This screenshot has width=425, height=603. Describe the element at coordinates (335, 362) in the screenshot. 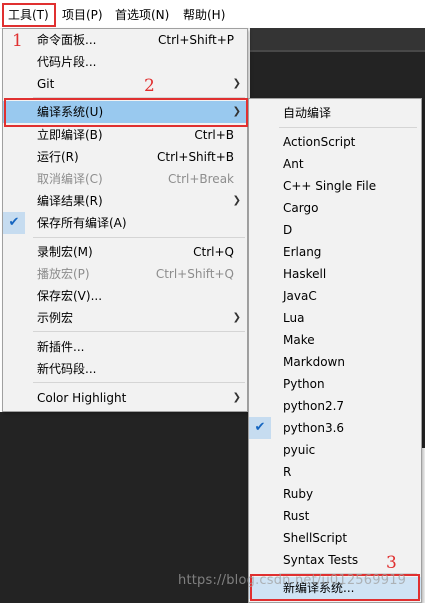

I see `submenu-item-markdown: Markdown` at that location.